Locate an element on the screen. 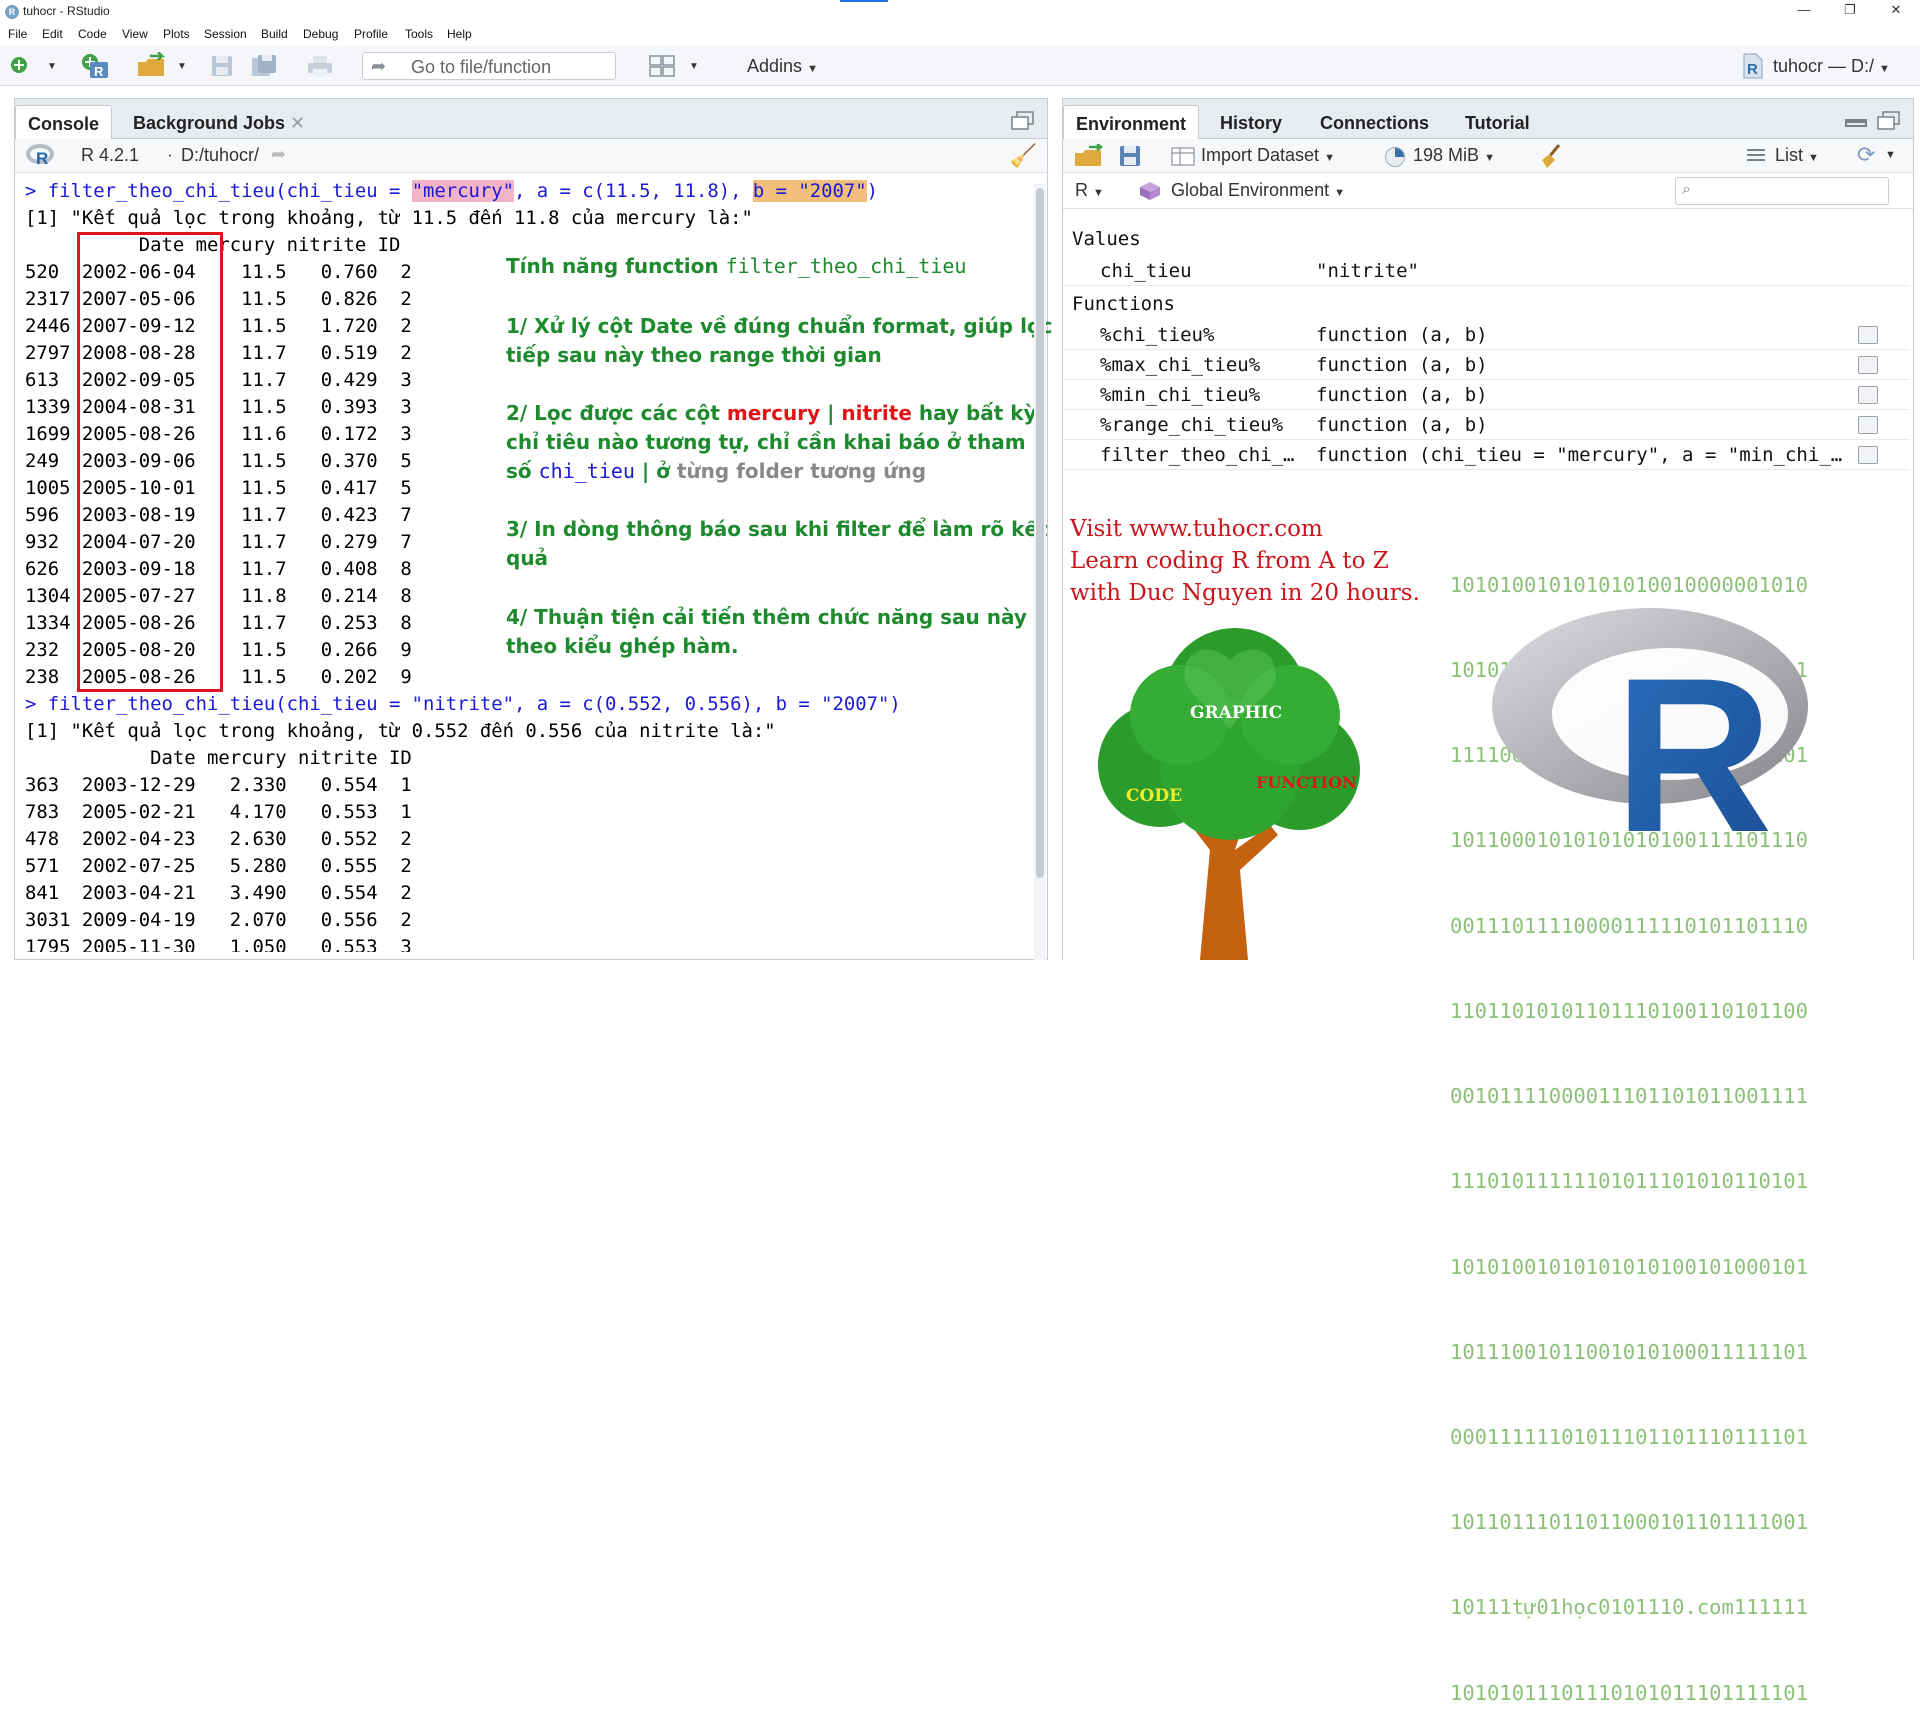  console-scrollbar is located at coordinates (1040, 572).